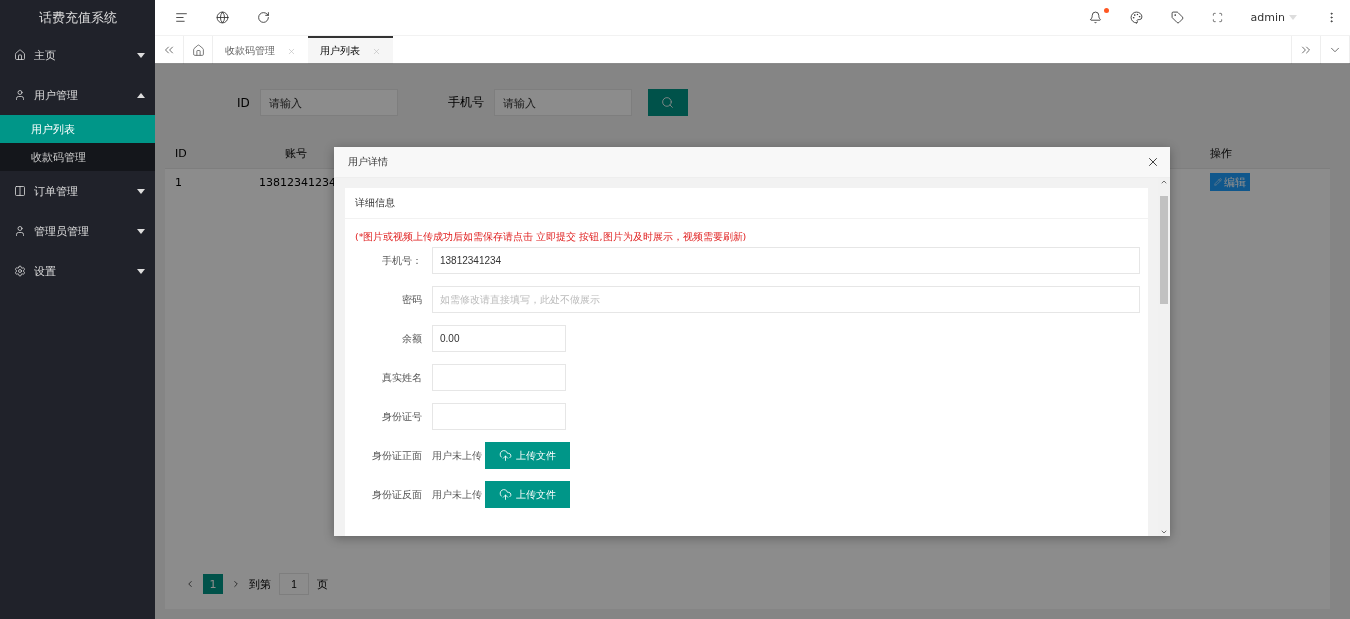  What do you see at coordinates (322, 584) in the screenshot?
I see `page-unit: 页` at bounding box center [322, 584].